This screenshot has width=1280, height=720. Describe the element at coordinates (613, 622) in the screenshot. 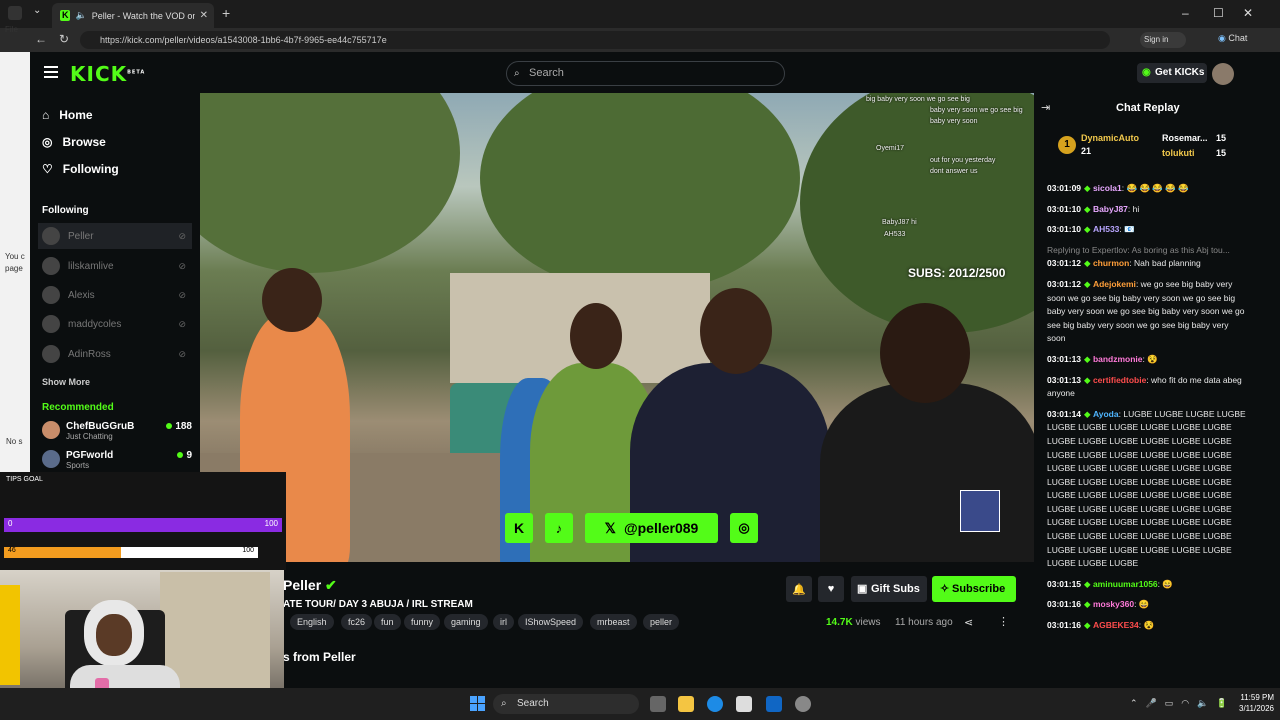

I see `tag: mrbeast` at that location.